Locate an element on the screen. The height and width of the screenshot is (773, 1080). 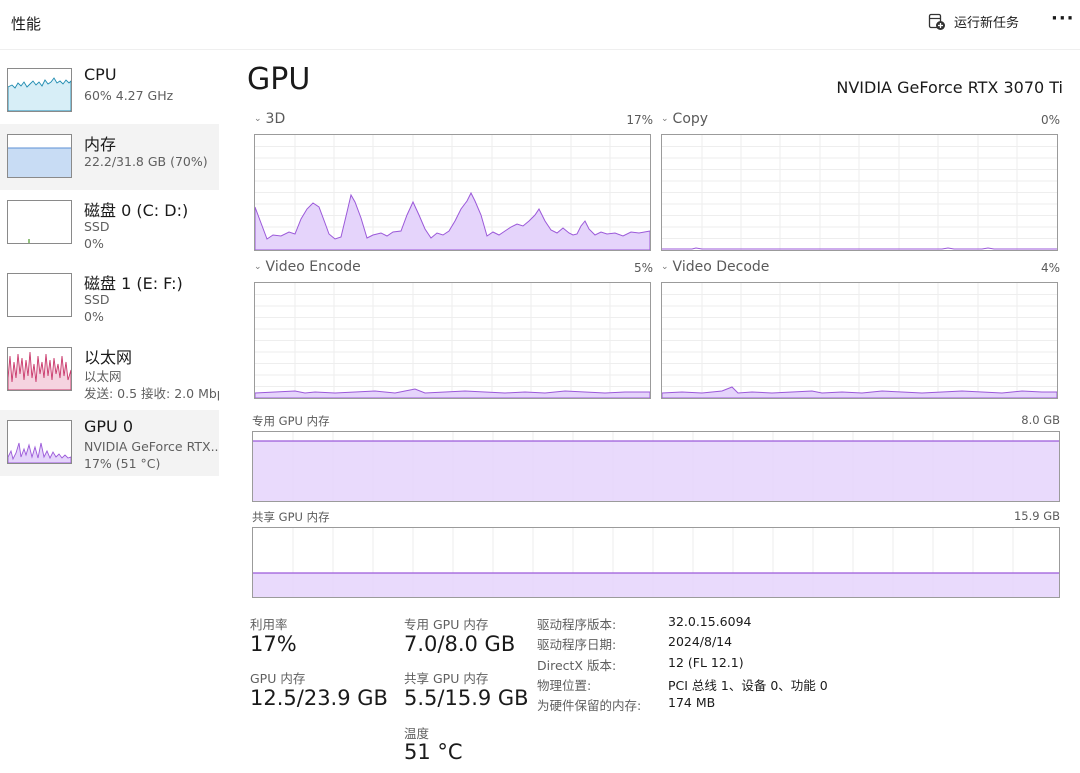
disk-0-thumbnail-graph is located at coordinates (39, 222).